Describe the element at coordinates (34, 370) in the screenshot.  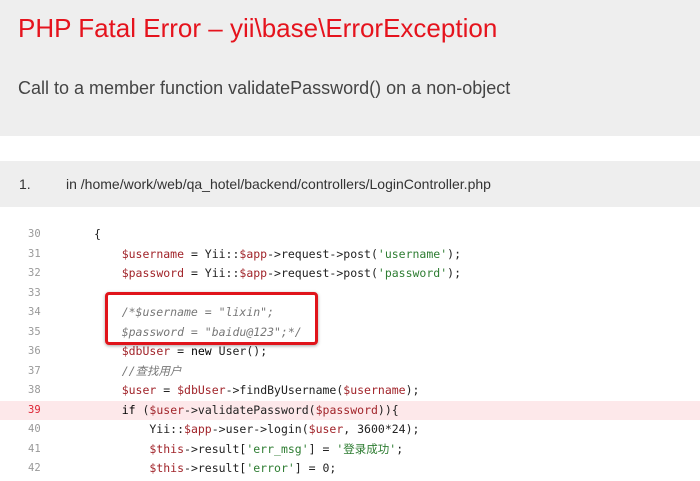
I see `line-number: 37` at that location.